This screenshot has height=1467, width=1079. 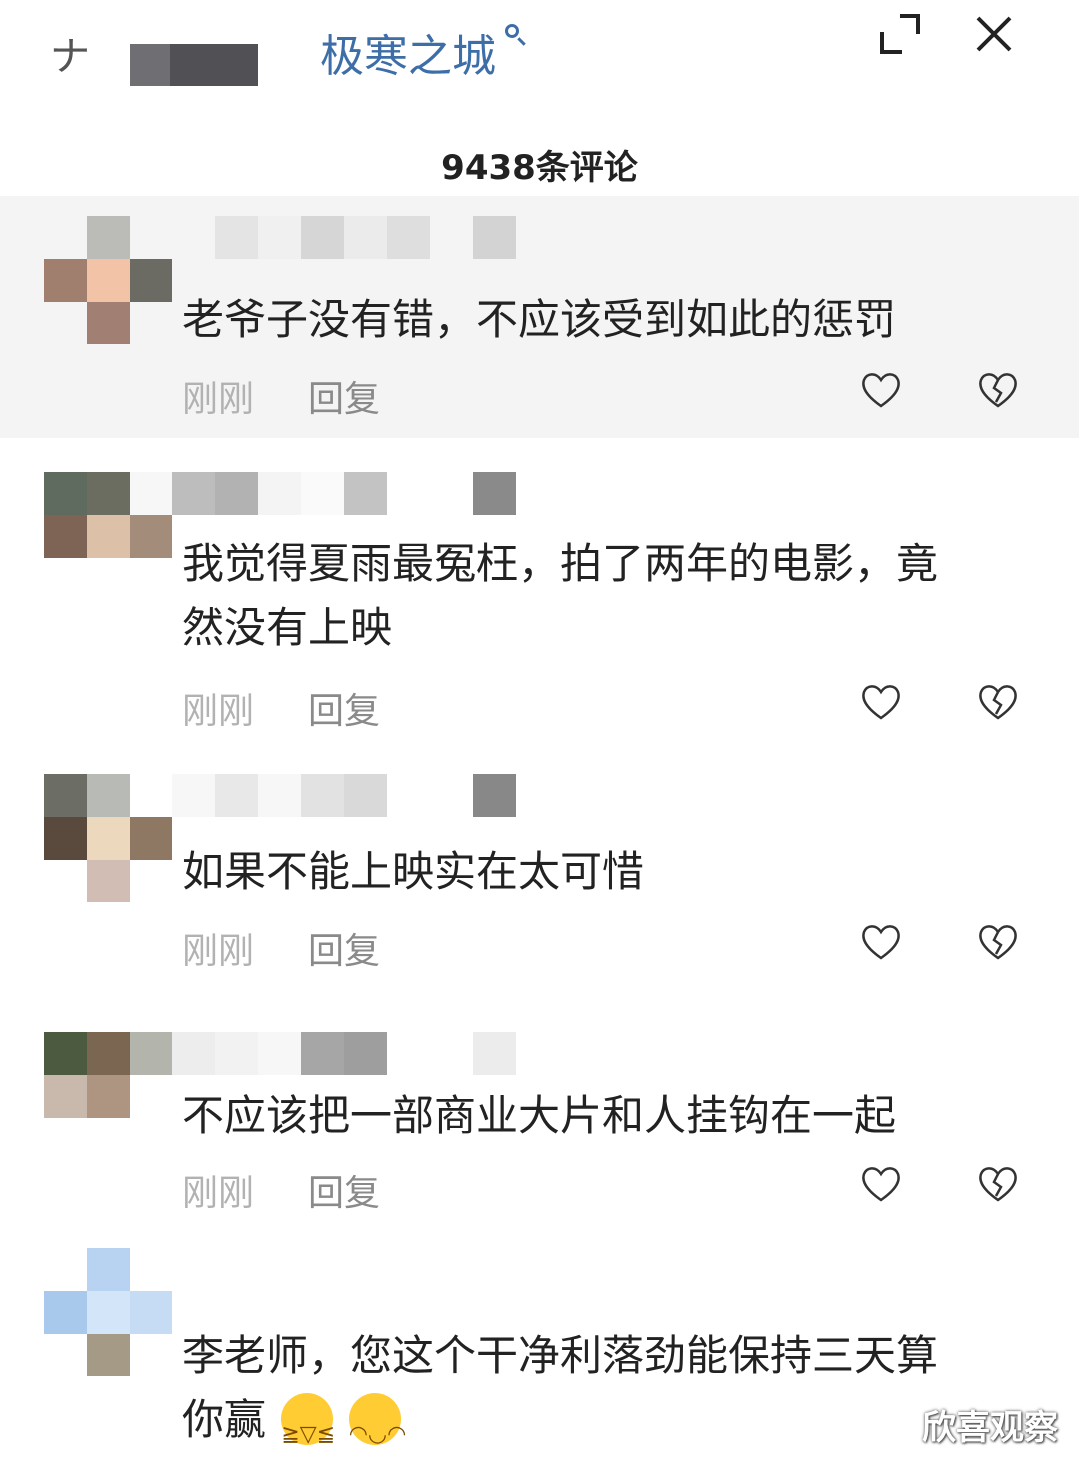 I want to click on top-bar: ナ 极寒之城, so click(x=539, y=55).